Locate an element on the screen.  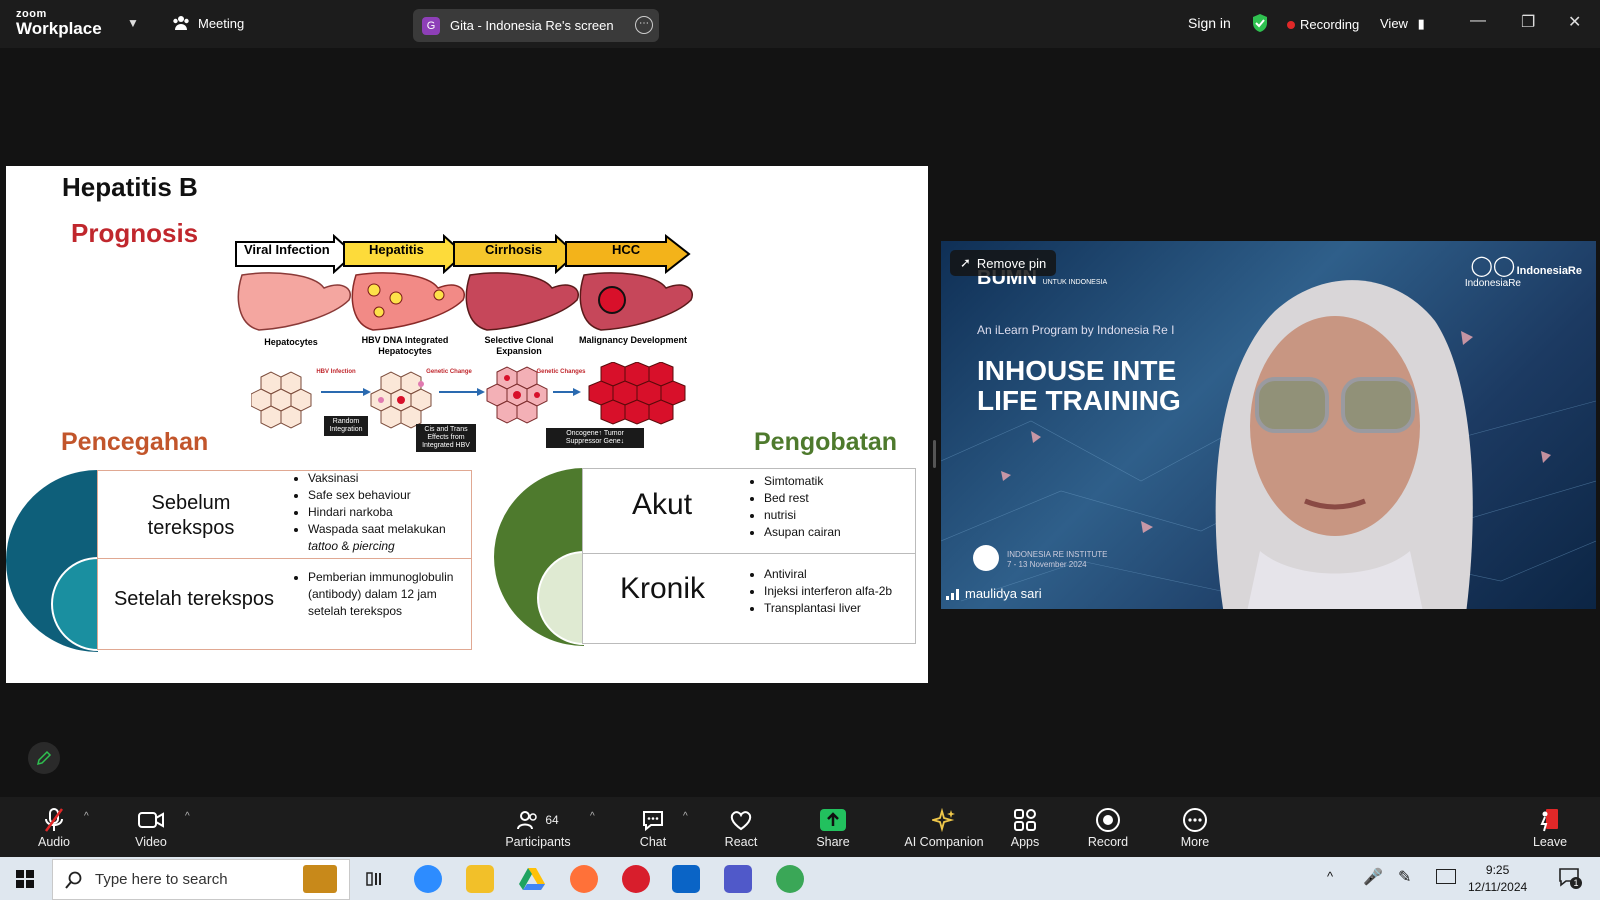
arrow-label-genetic-change: Genetic Change is located at coordinates (449, 372).